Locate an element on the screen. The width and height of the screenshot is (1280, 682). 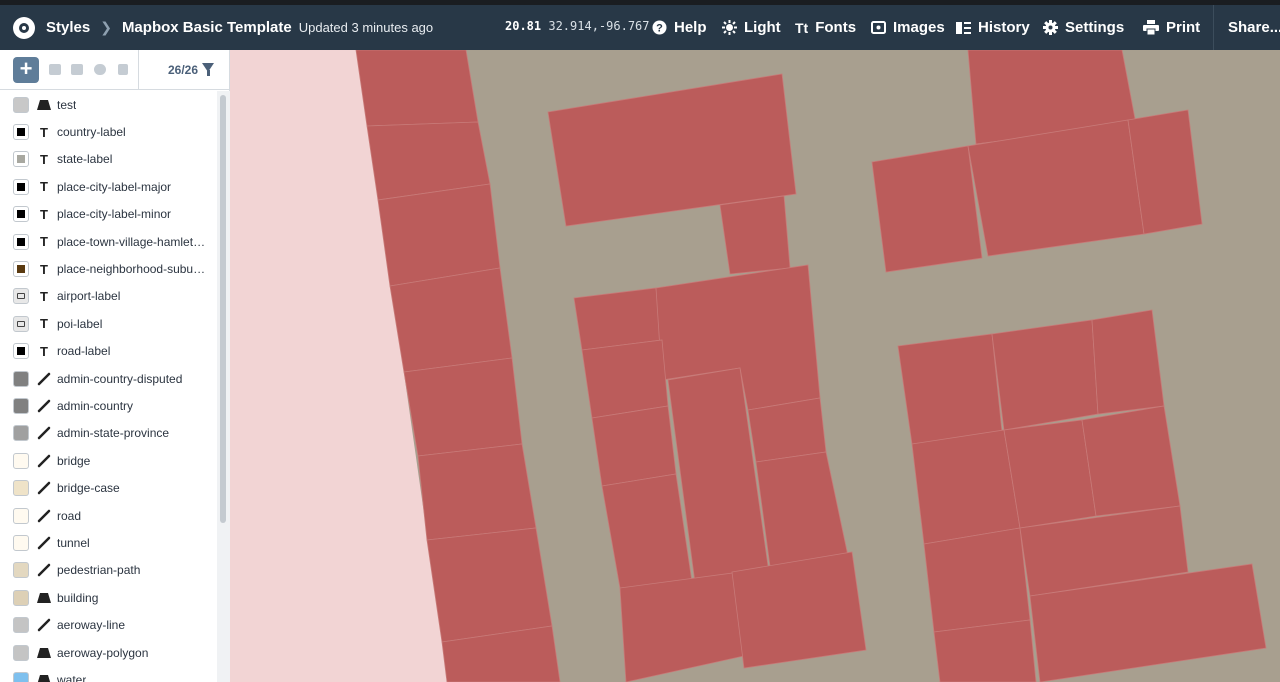
layer-name: place-city-label-minor is located at coordinates (114, 214).